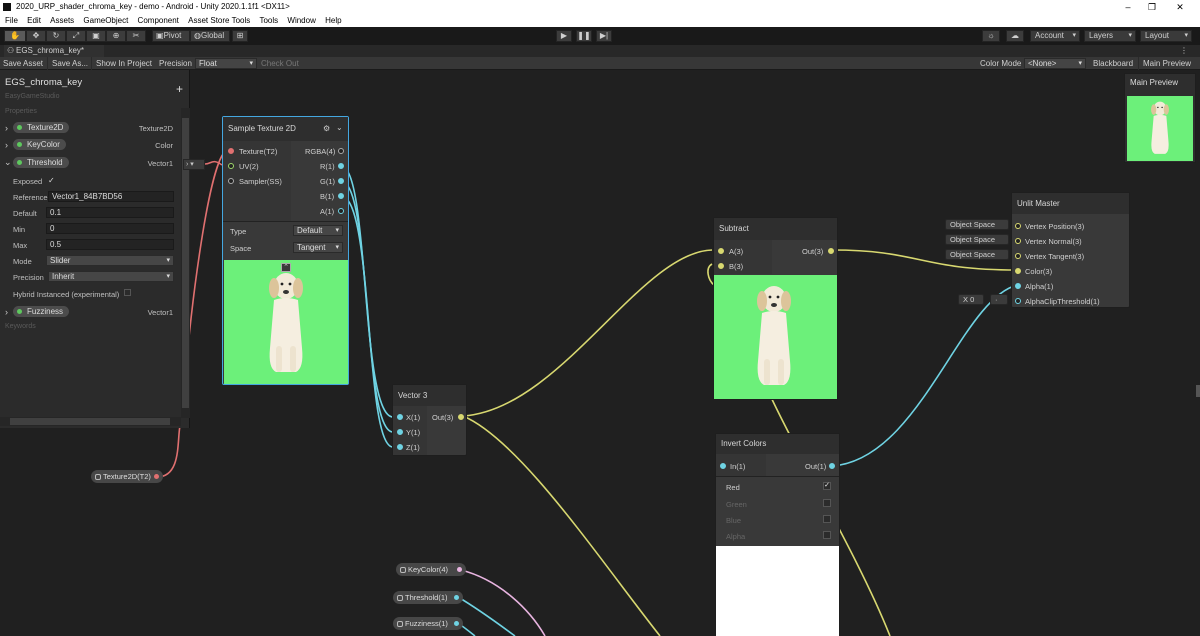 This screenshot has width=1200, height=636. I want to click on min-field: 0, so click(110, 228).